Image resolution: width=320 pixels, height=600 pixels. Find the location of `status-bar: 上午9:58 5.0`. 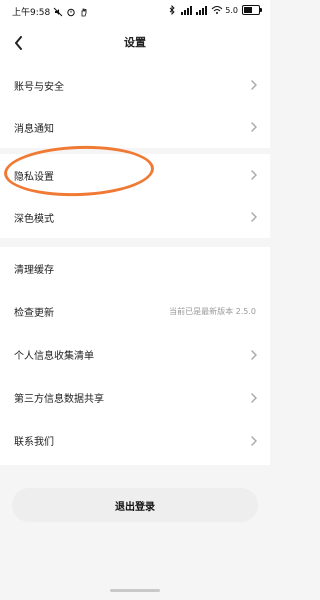

status-bar: 上午9:58 5.0 is located at coordinates (135, 11).